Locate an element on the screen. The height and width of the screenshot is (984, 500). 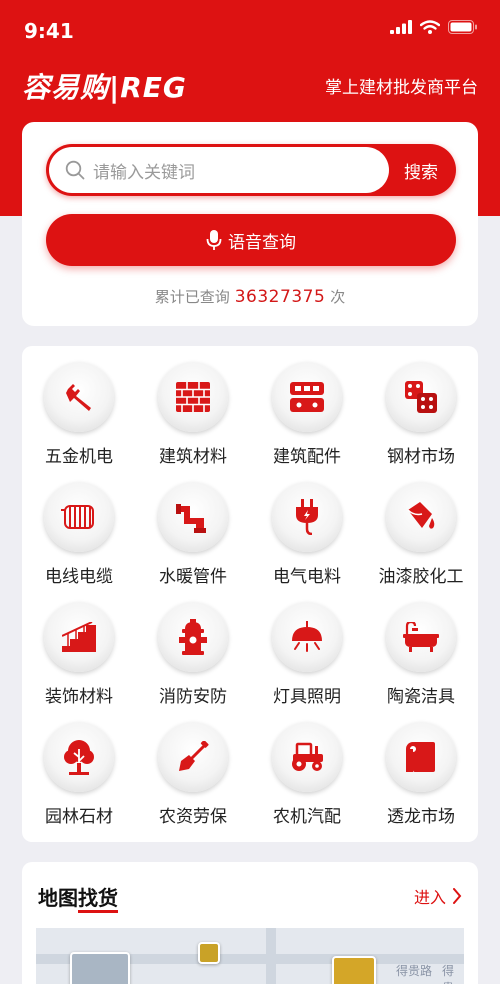
voice-search-button: 语音查询 is located at coordinates (251, 240).